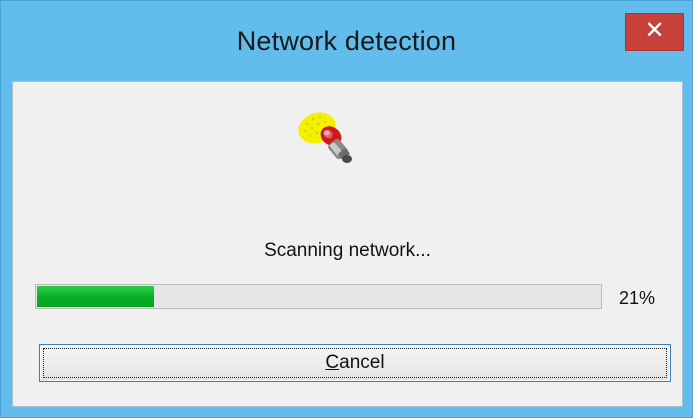 The width and height of the screenshot is (693, 418). Describe the element at coordinates (95, 296) in the screenshot. I see `progress-fill` at that location.